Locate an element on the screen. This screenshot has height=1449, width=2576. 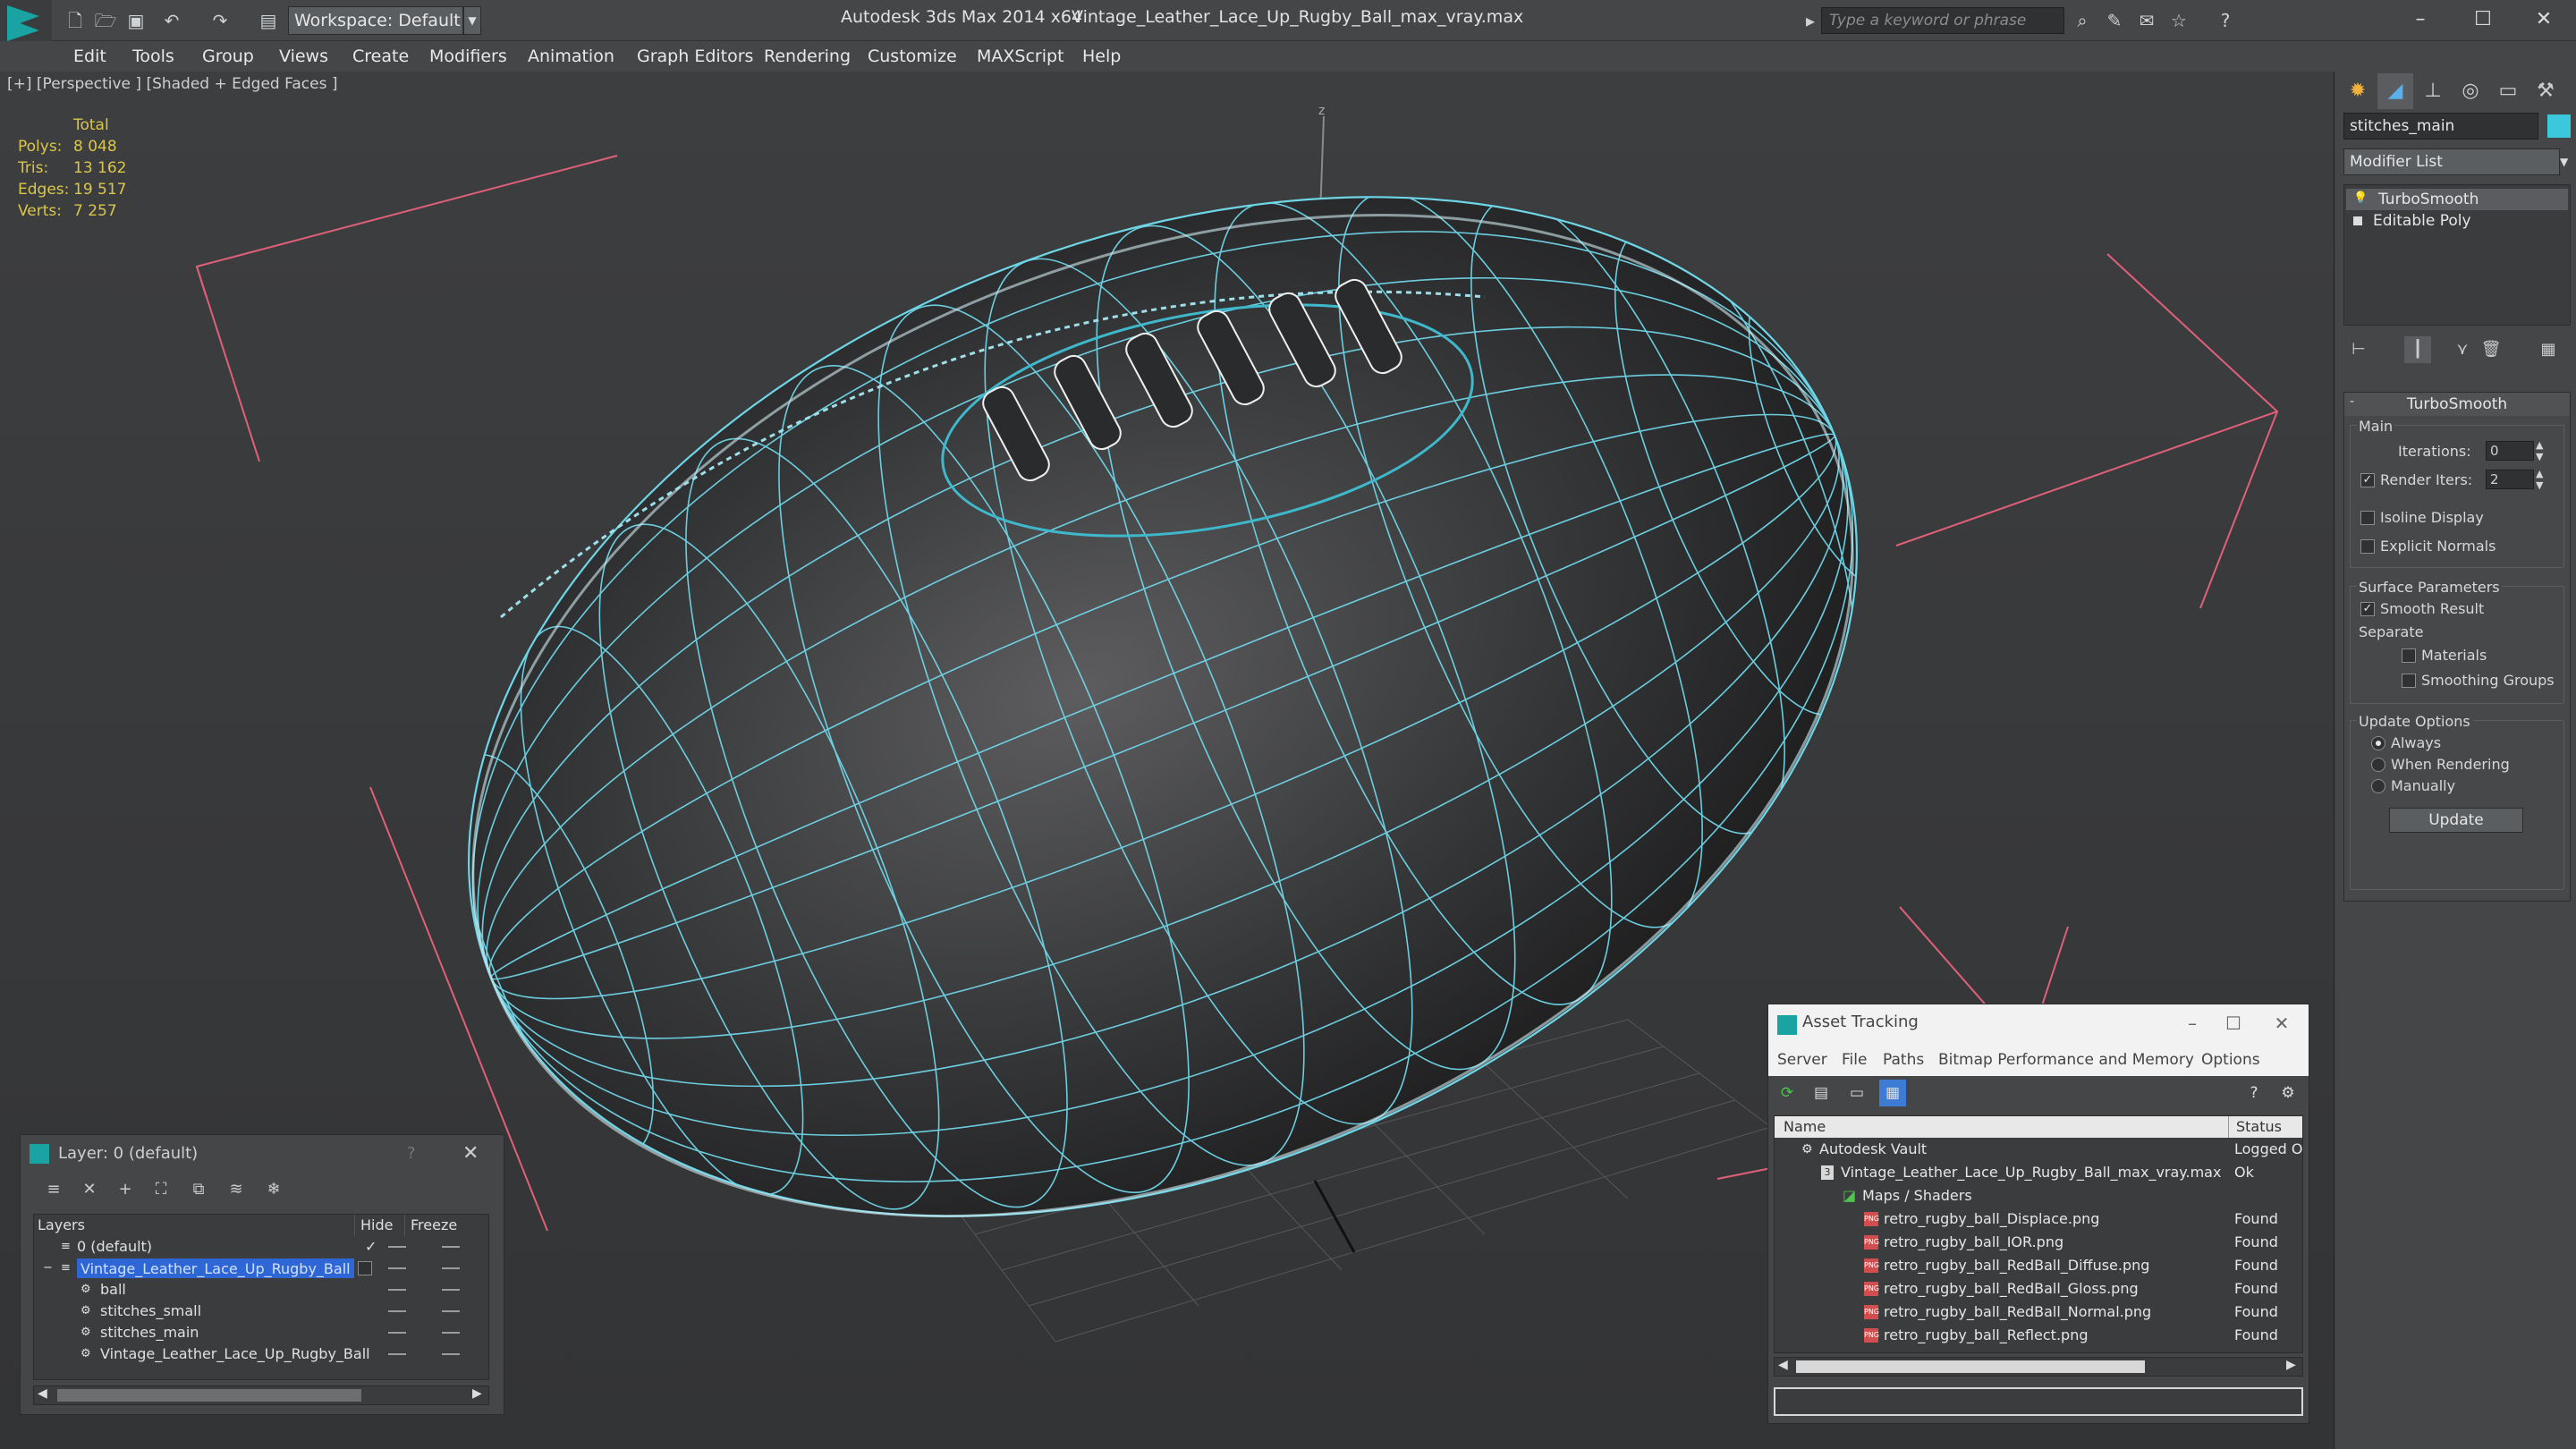
list-view-icon: ▤ is located at coordinates (1821, 1093).